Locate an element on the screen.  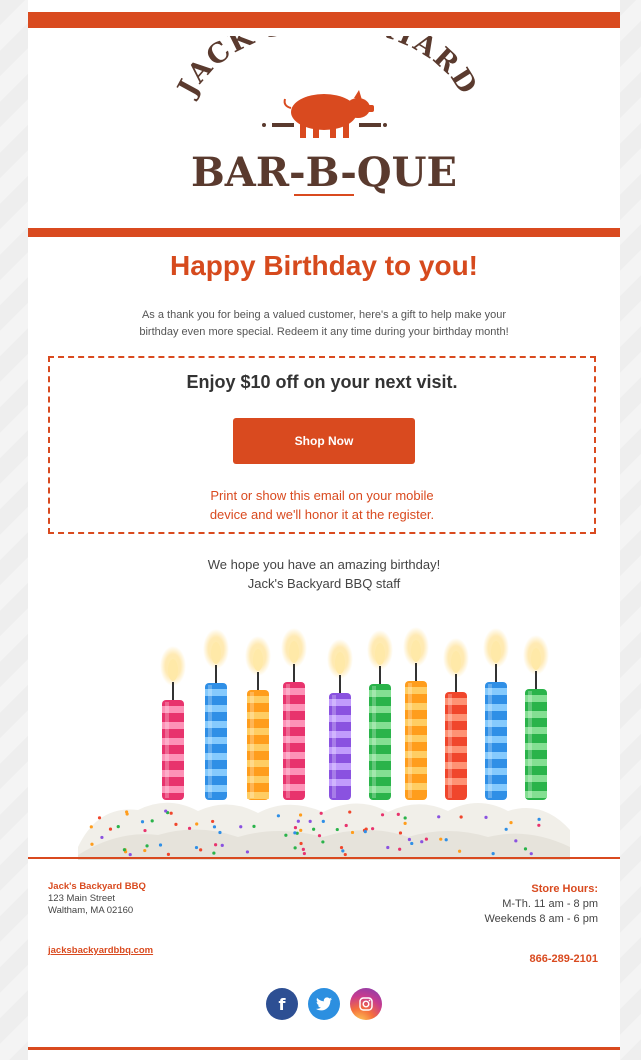
instagram-icon is located at coordinates (366, 1004).